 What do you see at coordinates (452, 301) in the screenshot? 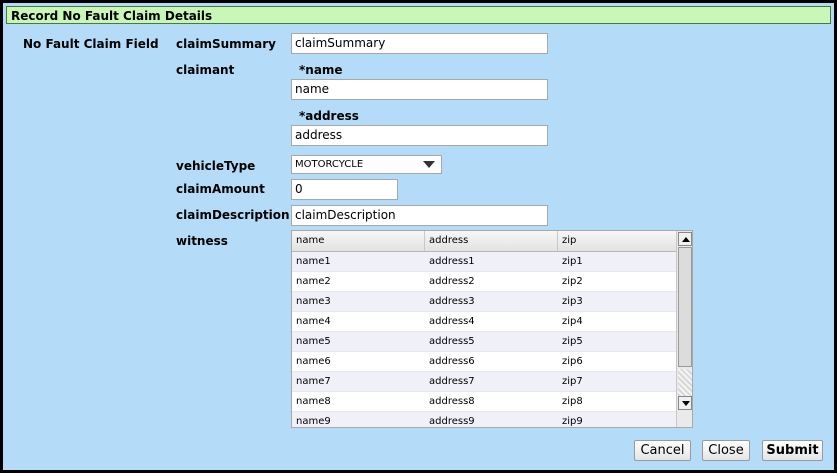
I see `table-cell: address3` at bounding box center [452, 301].